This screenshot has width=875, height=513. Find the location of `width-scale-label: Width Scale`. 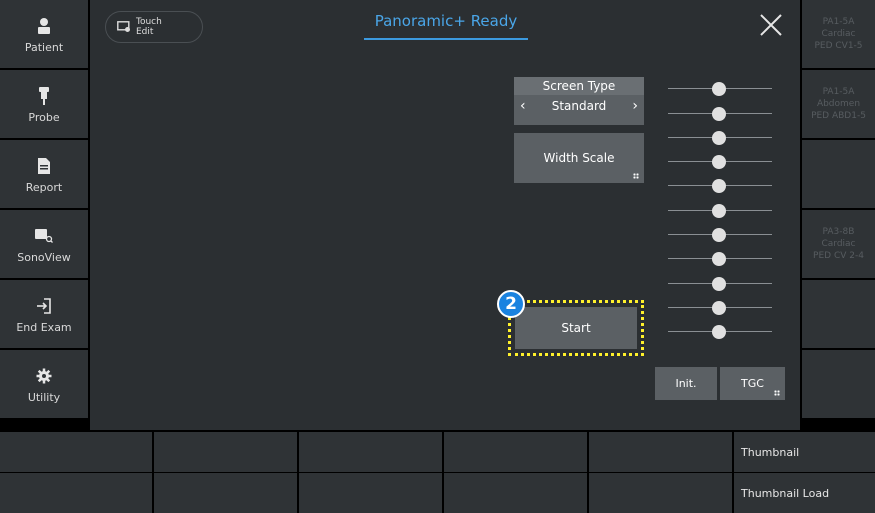

width-scale-label: Width Scale is located at coordinates (579, 158).